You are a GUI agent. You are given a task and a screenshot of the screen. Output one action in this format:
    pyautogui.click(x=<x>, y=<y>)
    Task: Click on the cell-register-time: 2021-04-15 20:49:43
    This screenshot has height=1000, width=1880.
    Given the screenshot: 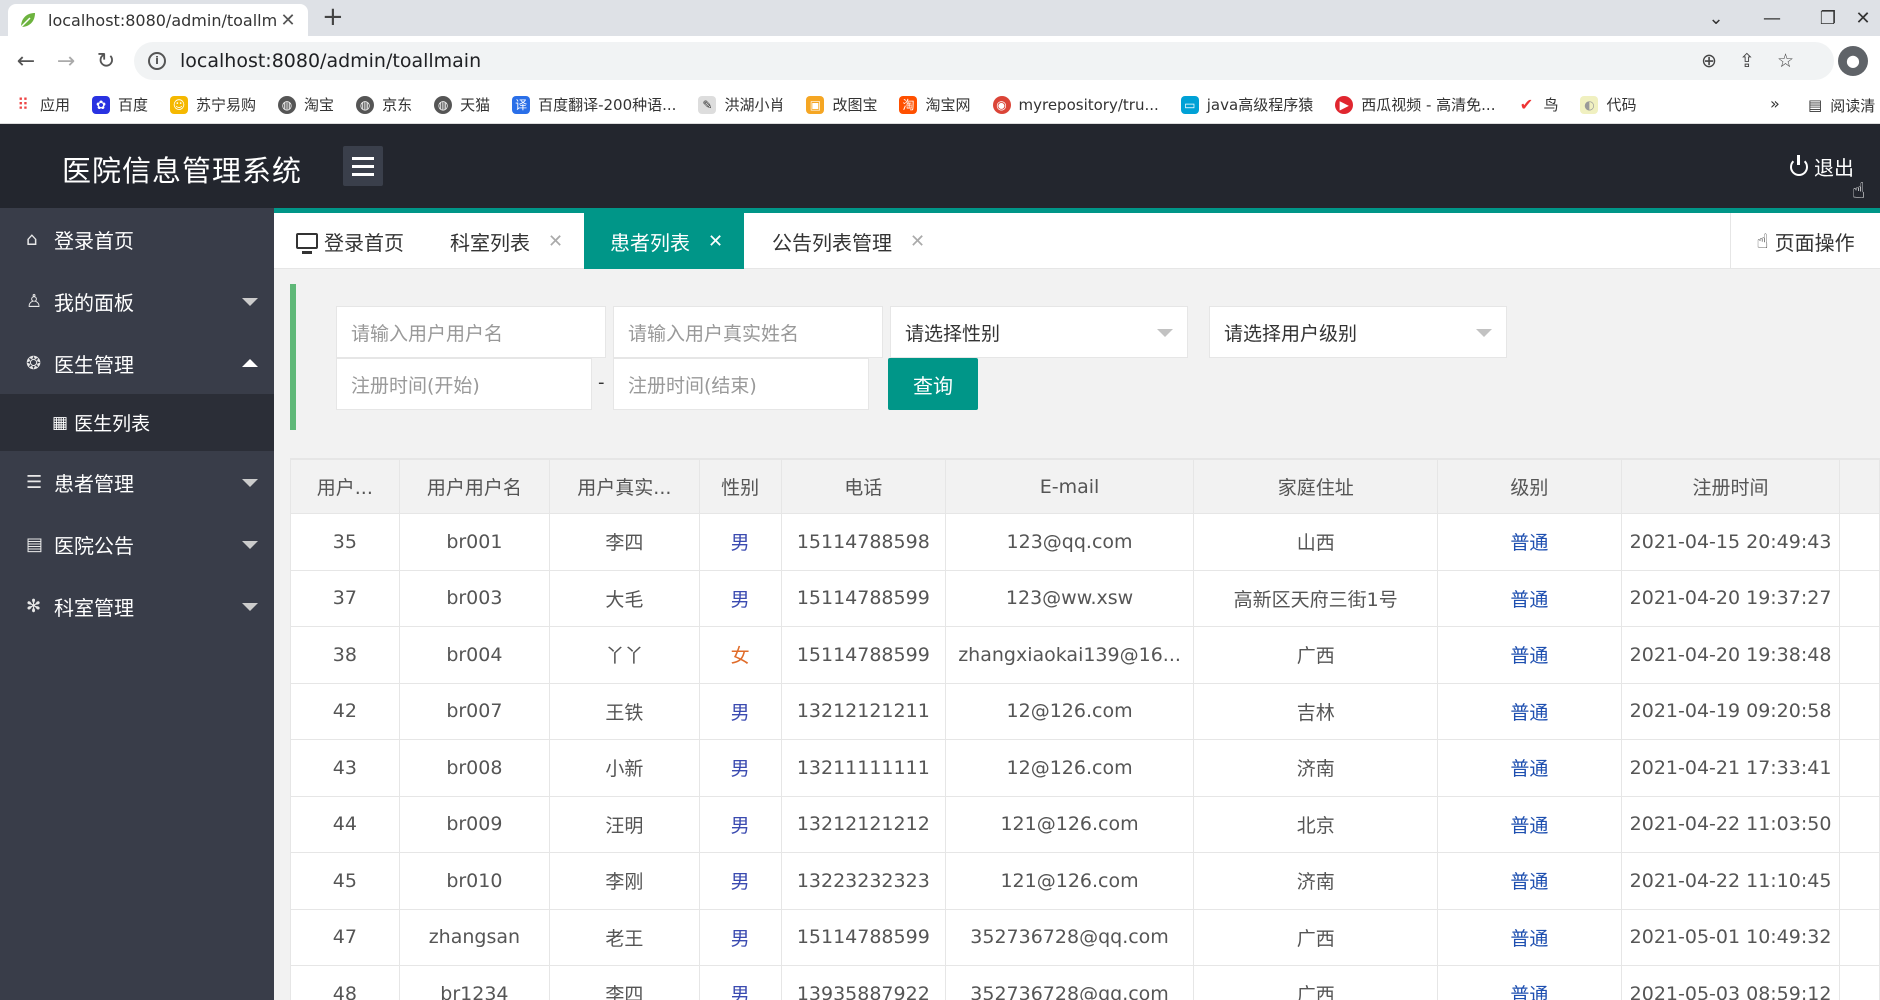 What is the action you would take?
    pyautogui.click(x=1730, y=542)
    